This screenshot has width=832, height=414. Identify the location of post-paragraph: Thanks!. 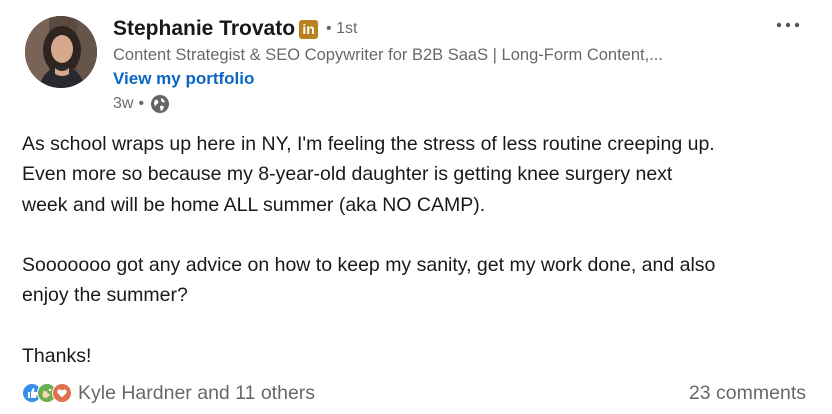
(417, 356).